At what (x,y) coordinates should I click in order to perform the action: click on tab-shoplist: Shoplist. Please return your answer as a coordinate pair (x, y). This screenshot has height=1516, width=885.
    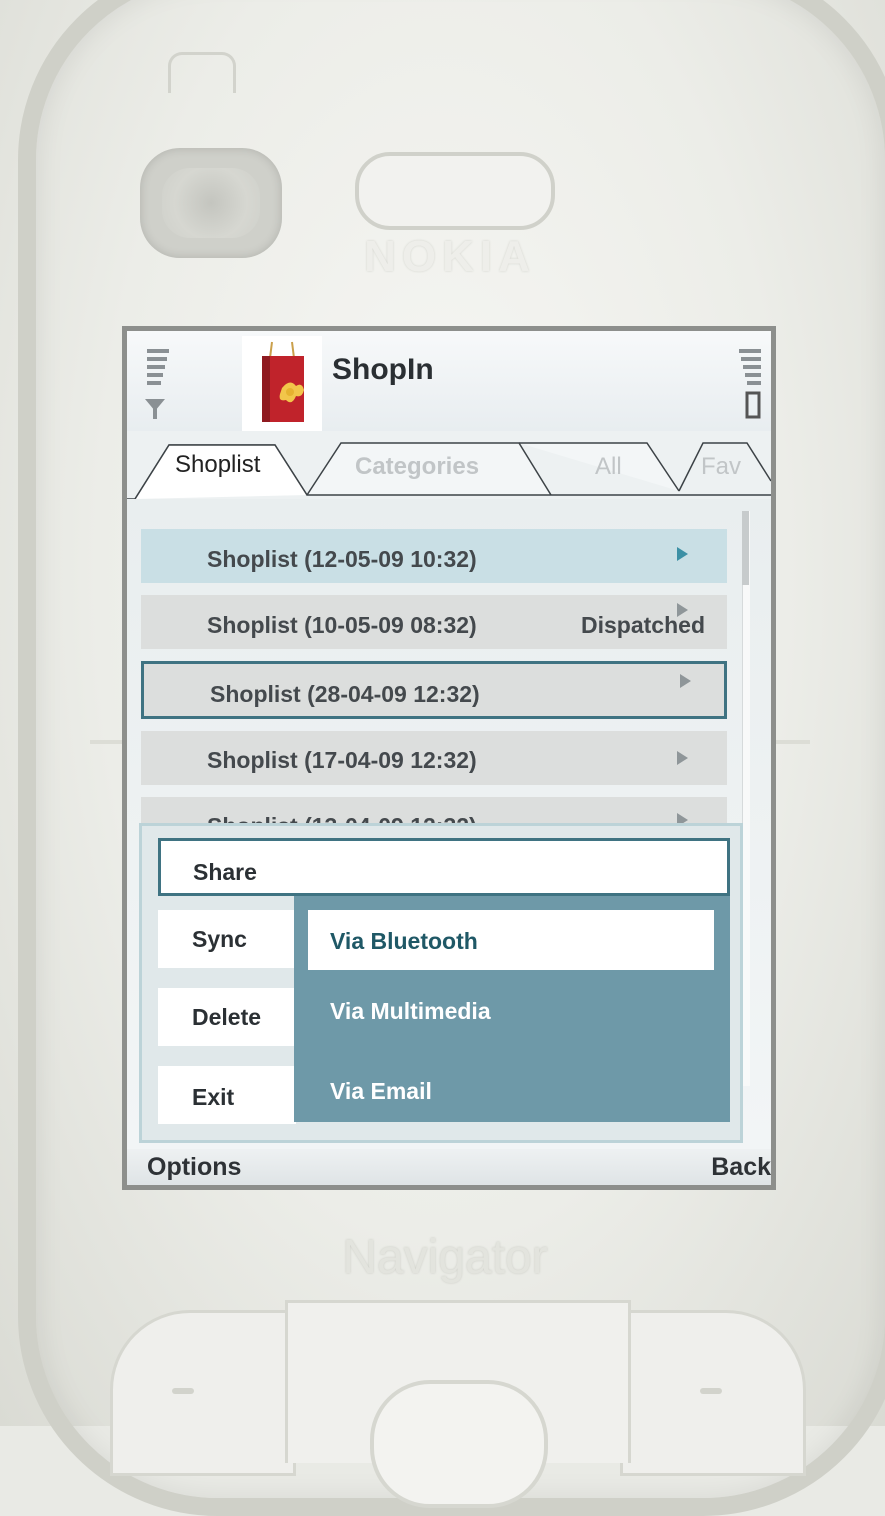
    Looking at the image, I should click on (217, 465).